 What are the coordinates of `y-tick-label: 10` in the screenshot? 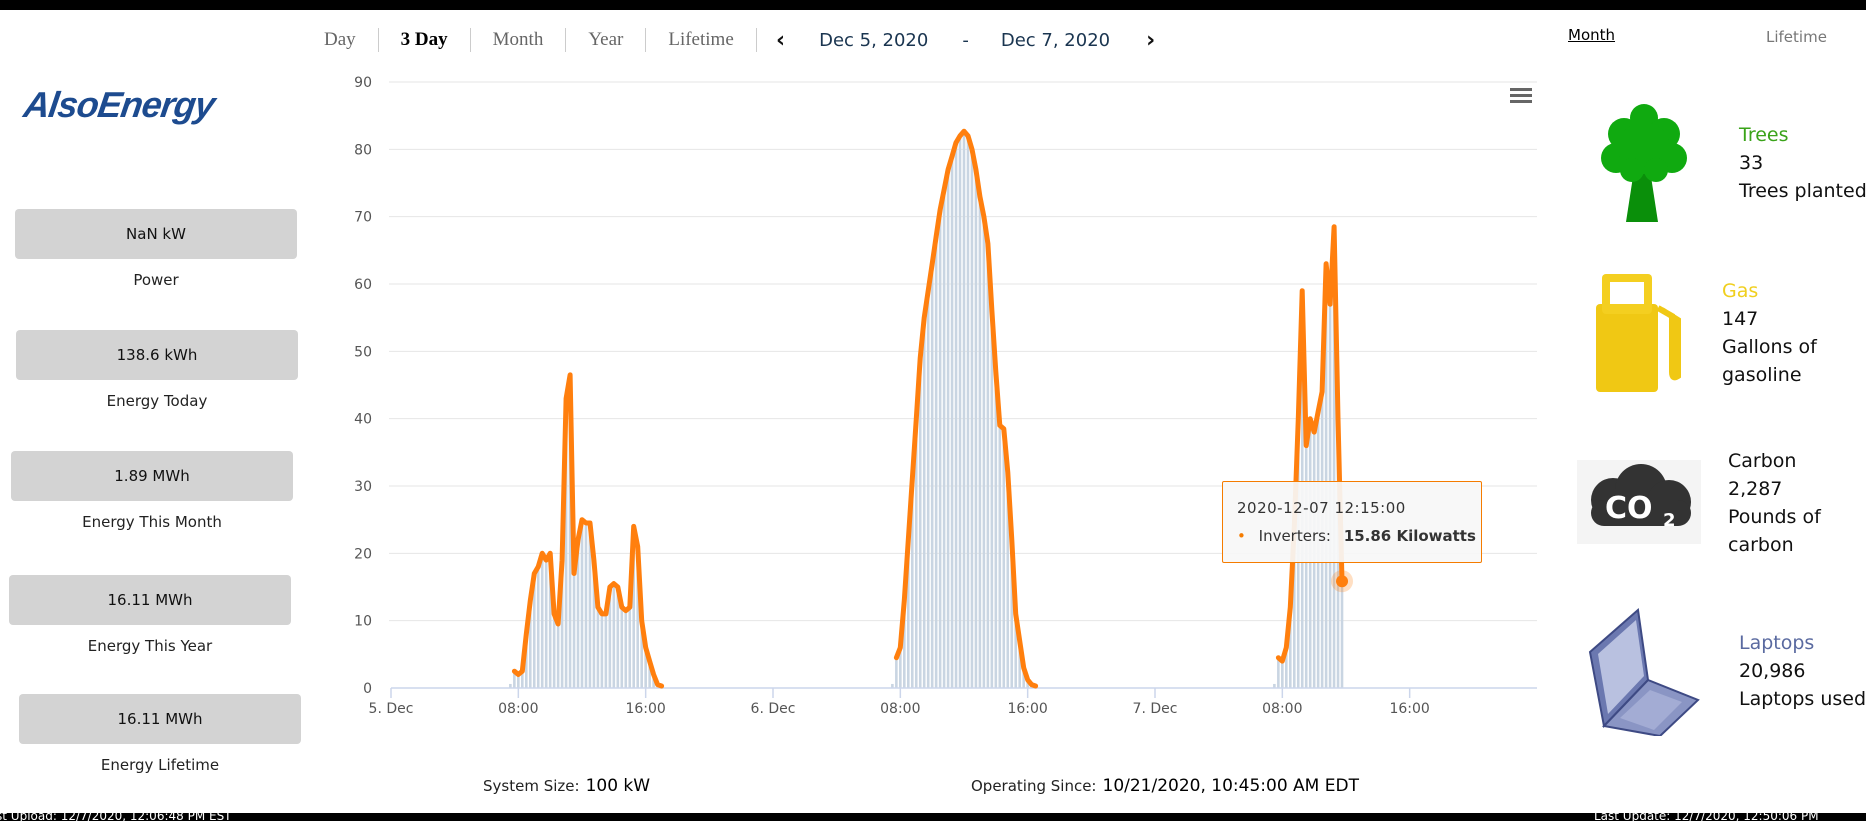 It's located at (363, 622).